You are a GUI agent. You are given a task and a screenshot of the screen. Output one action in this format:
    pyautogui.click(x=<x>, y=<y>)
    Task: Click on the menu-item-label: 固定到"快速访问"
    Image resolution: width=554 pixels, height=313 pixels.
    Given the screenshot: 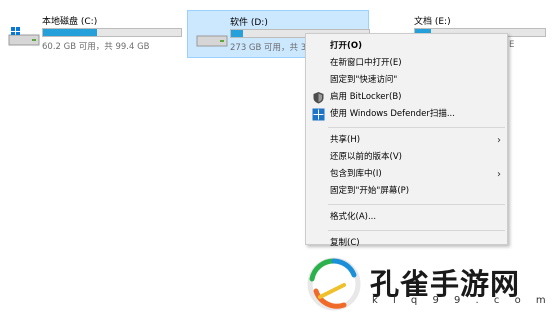 What is the action you would take?
    pyautogui.click(x=364, y=80)
    